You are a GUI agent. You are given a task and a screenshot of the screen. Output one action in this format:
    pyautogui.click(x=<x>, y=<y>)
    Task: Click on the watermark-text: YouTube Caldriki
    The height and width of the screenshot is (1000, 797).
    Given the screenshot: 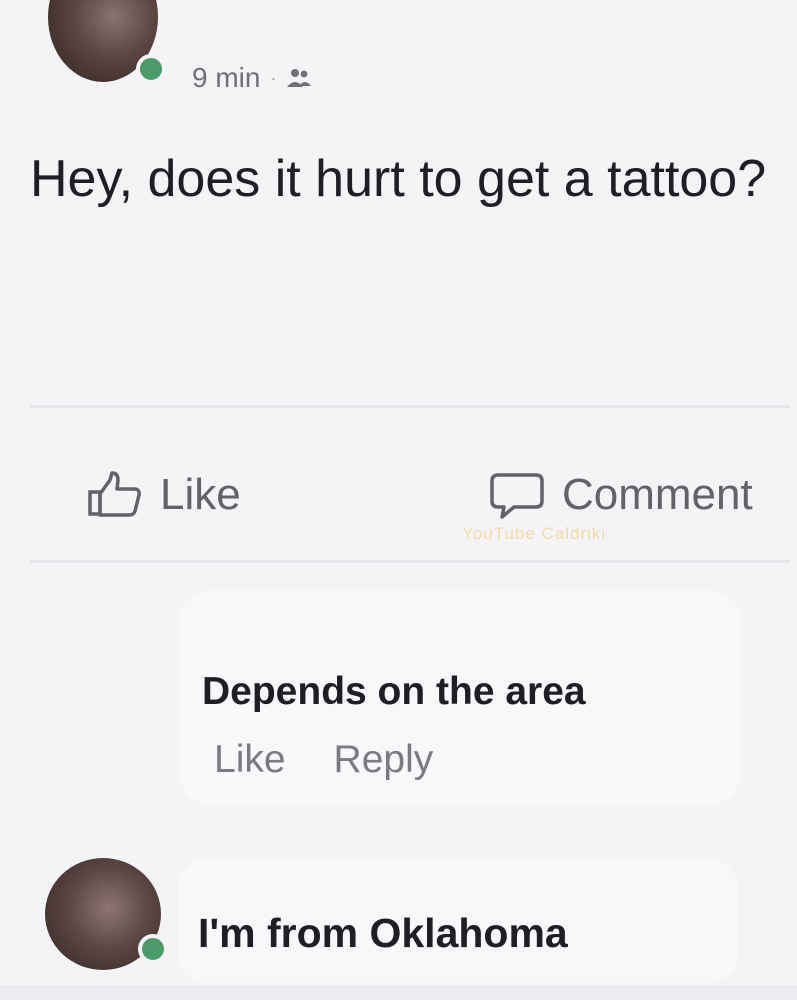 What is the action you would take?
    pyautogui.click(x=534, y=533)
    